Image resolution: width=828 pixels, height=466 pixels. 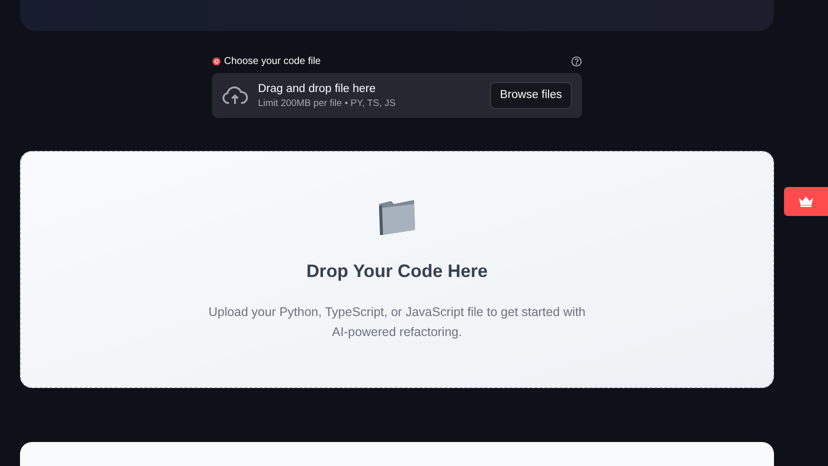 I want to click on crown-icon, so click(x=806, y=201).